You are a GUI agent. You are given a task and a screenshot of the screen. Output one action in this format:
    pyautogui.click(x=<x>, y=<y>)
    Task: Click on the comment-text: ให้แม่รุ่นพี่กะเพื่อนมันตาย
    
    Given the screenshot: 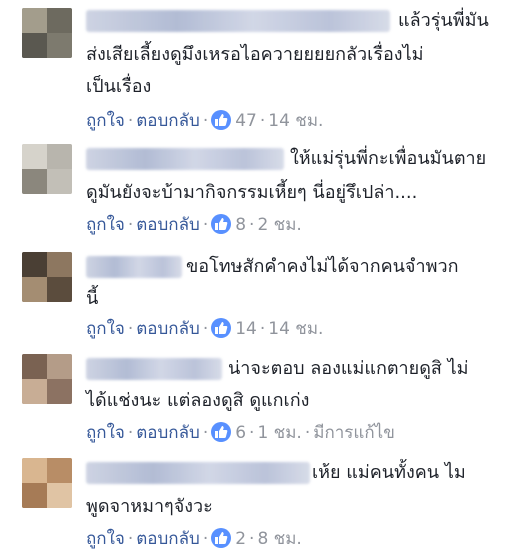 What is the action you would take?
    pyautogui.click(x=388, y=158)
    